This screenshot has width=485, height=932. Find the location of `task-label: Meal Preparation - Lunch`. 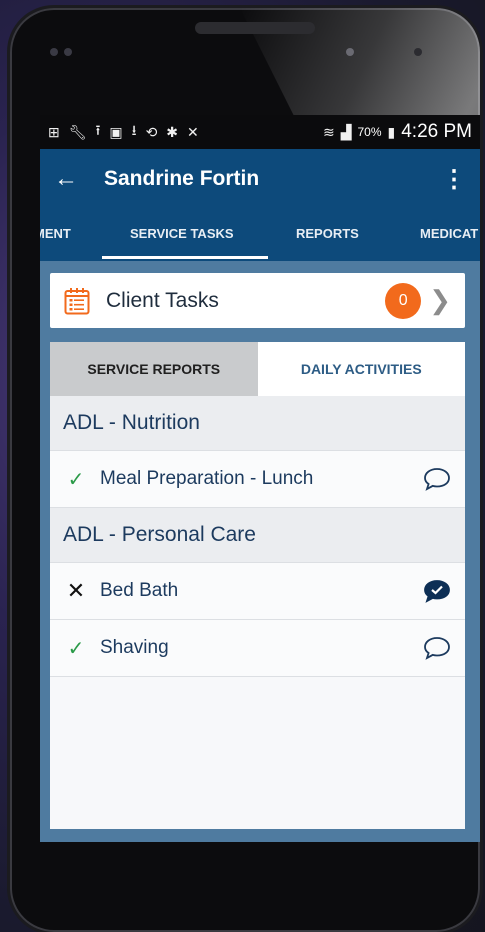

task-label: Meal Preparation - Lunch is located at coordinates (207, 478).